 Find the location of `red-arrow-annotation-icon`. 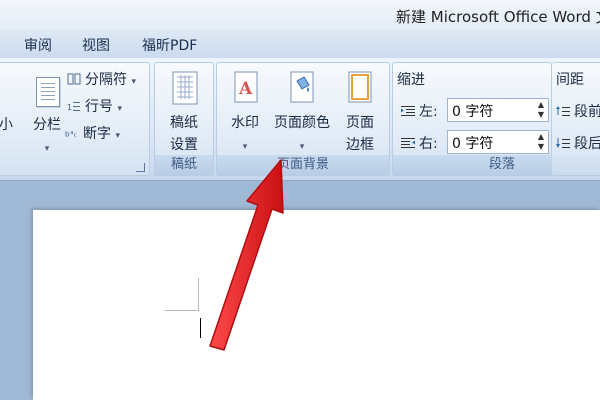

red-arrow-annotation-icon is located at coordinates (246, 255).